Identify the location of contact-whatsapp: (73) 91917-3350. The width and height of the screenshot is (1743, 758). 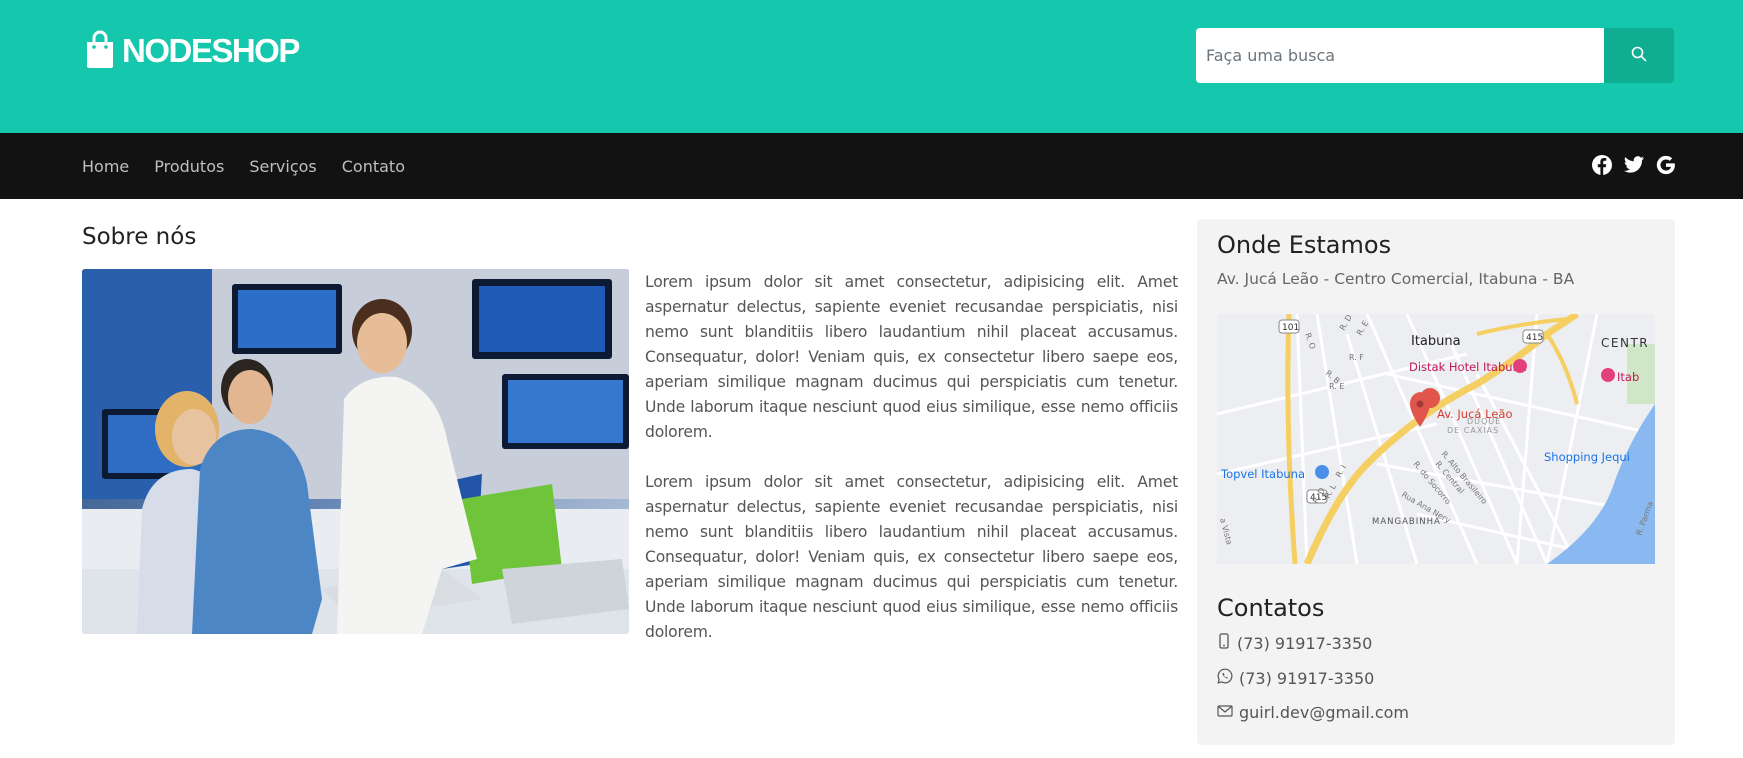
(1295, 678).